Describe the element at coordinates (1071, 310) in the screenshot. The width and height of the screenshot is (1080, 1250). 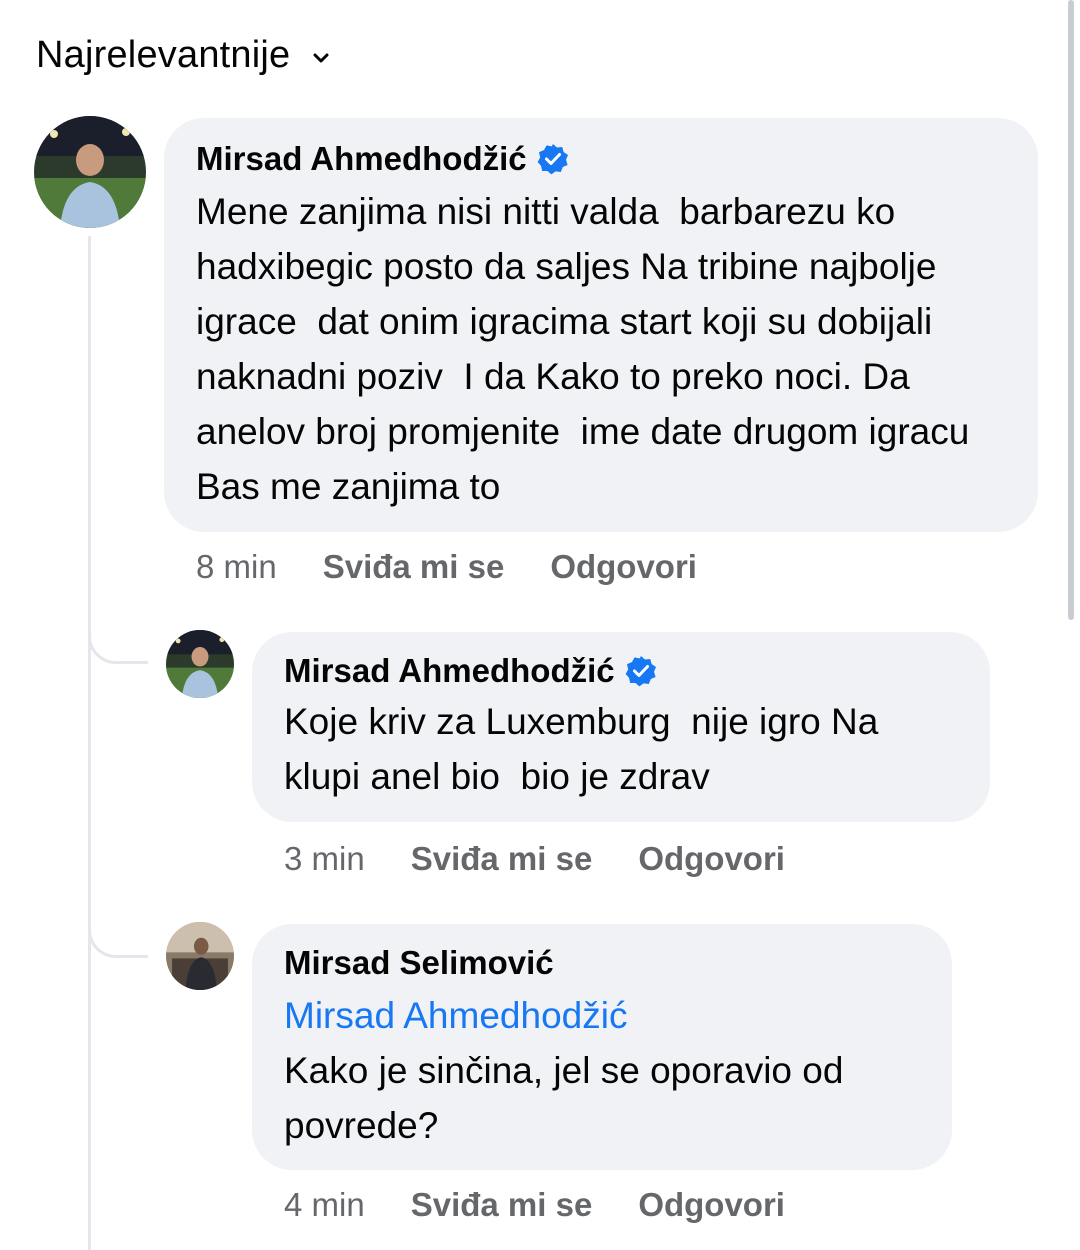
I see `scrollbar` at that location.